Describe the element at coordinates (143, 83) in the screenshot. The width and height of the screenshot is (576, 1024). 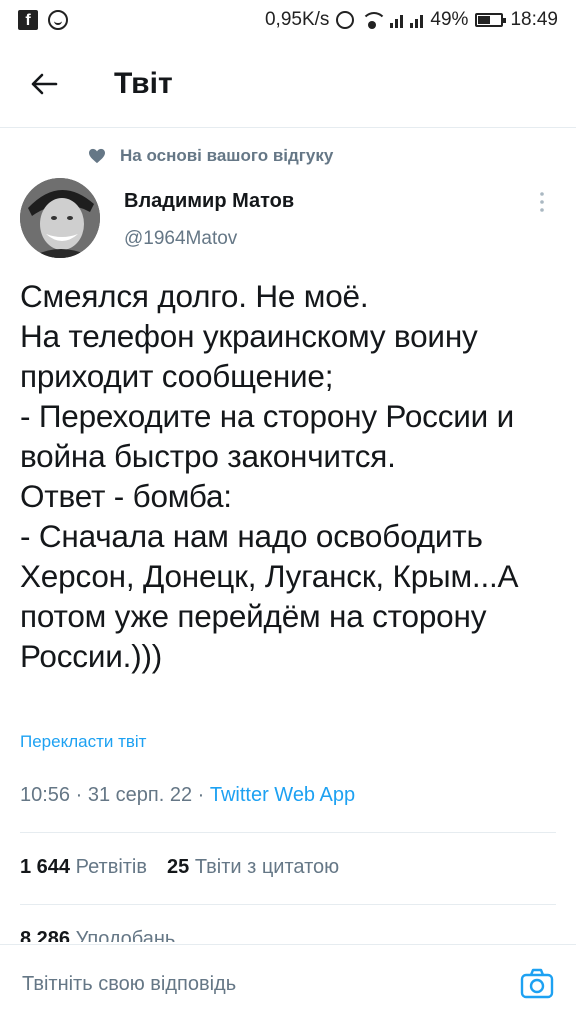
I see `page-title: Твіт` at that location.